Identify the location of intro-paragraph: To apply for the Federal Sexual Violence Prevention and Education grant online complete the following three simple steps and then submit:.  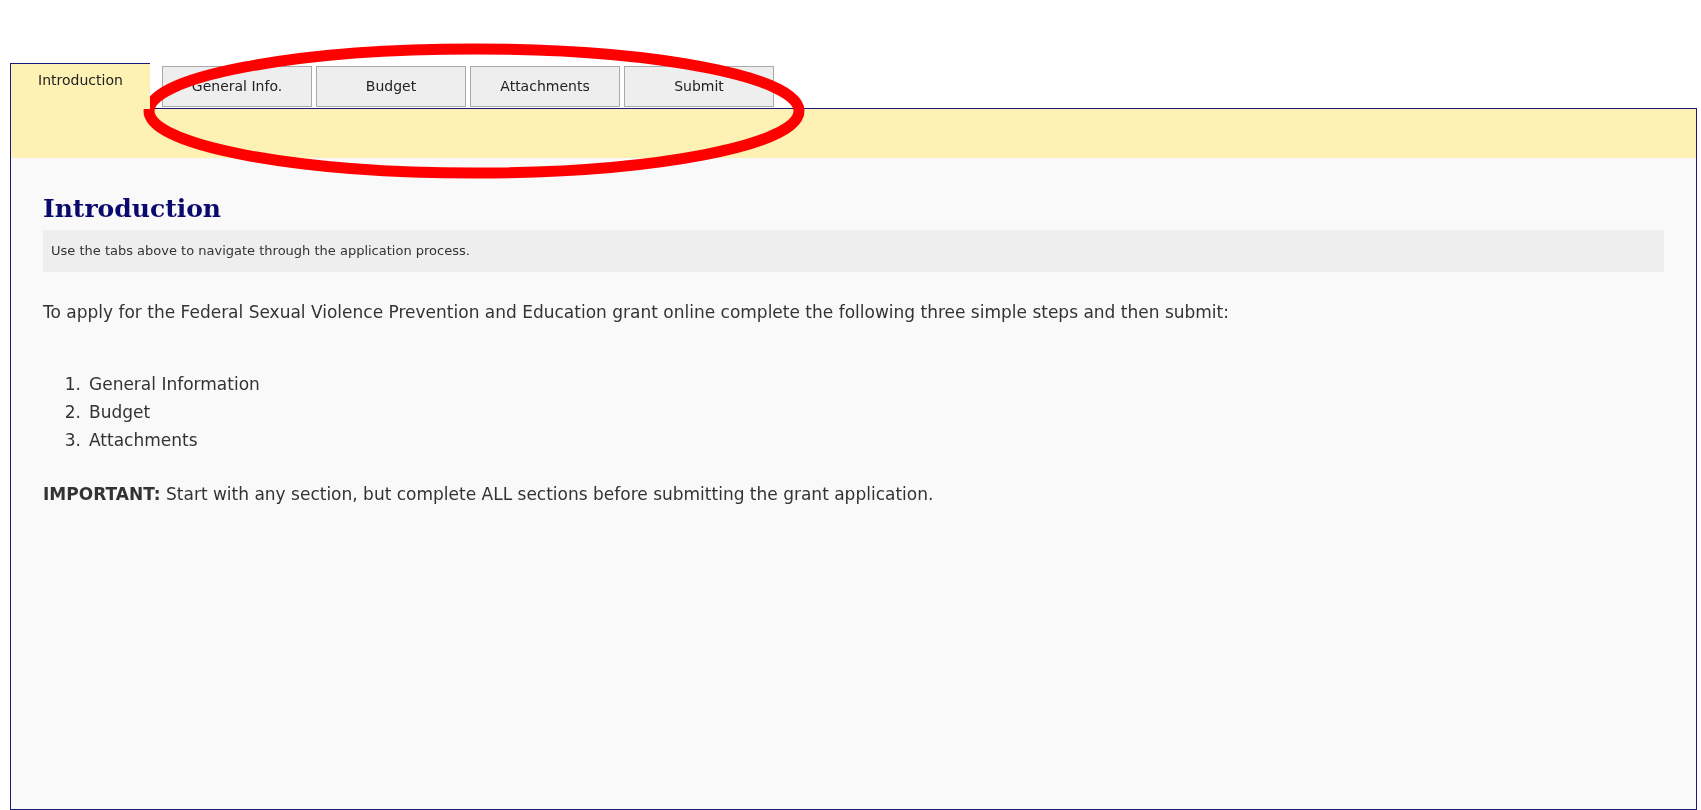
(636, 312).